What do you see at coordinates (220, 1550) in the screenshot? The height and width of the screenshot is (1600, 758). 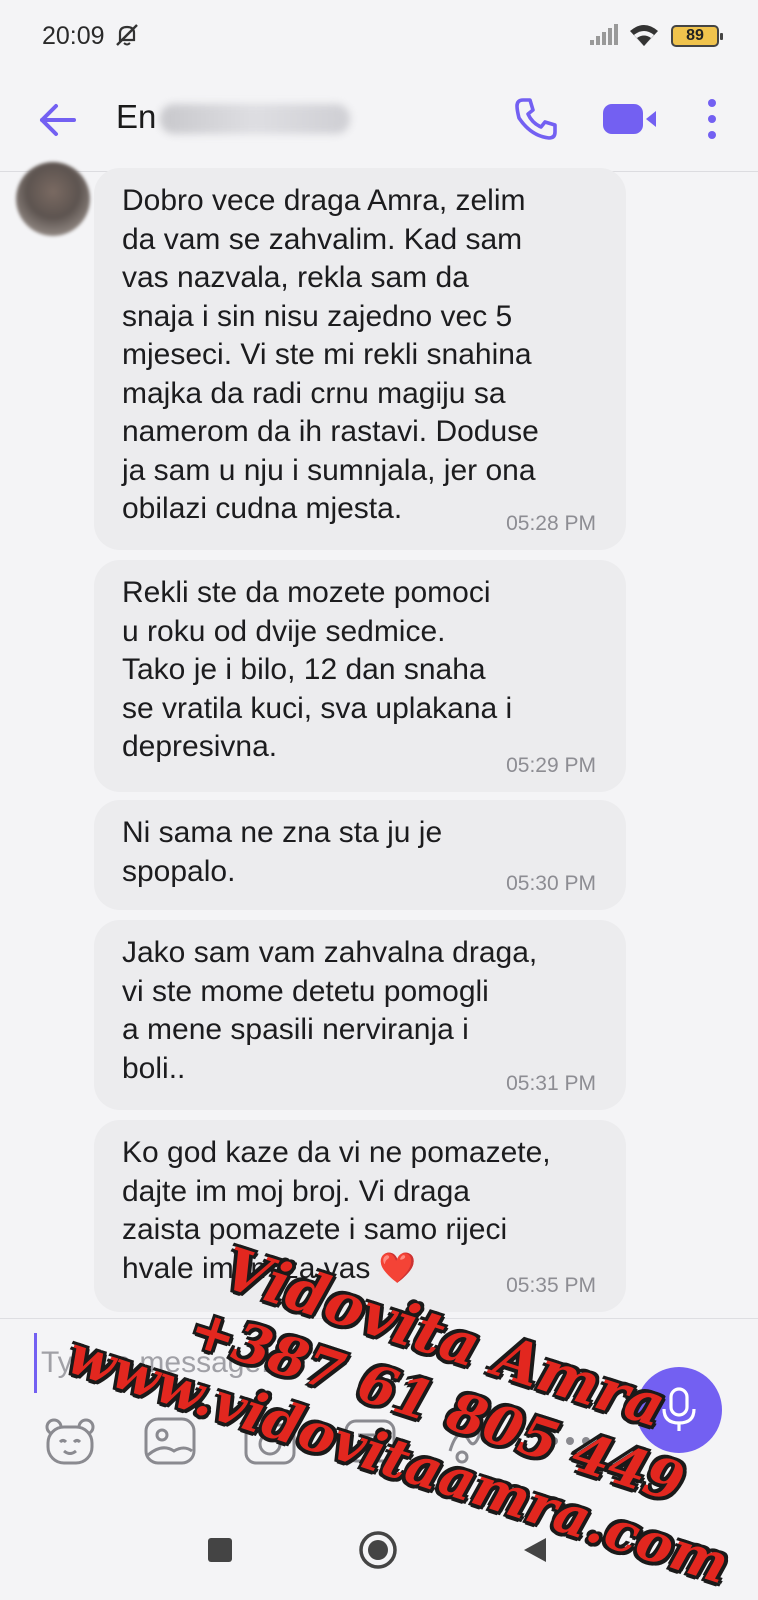 I see `recents-square-icon` at bounding box center [220, 1550].